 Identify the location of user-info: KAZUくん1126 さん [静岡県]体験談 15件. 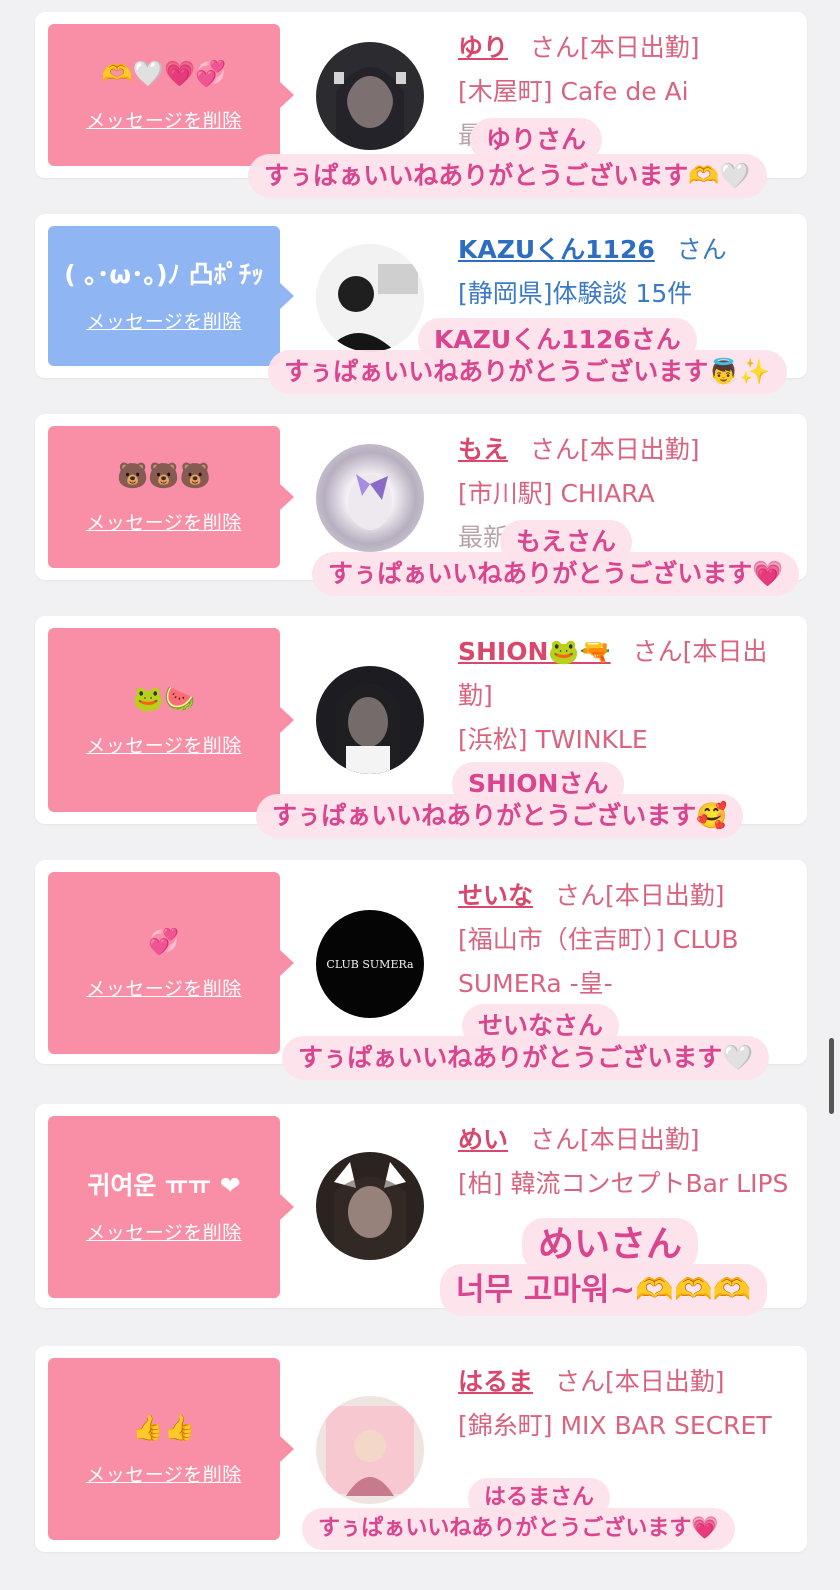
(625, 272).